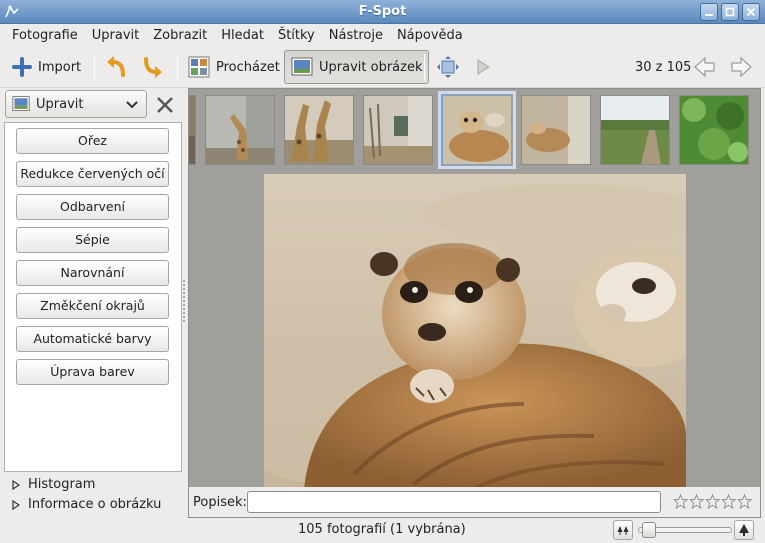 The image size is (765, 543). I want to click on close-window-button, so click(751, 12).